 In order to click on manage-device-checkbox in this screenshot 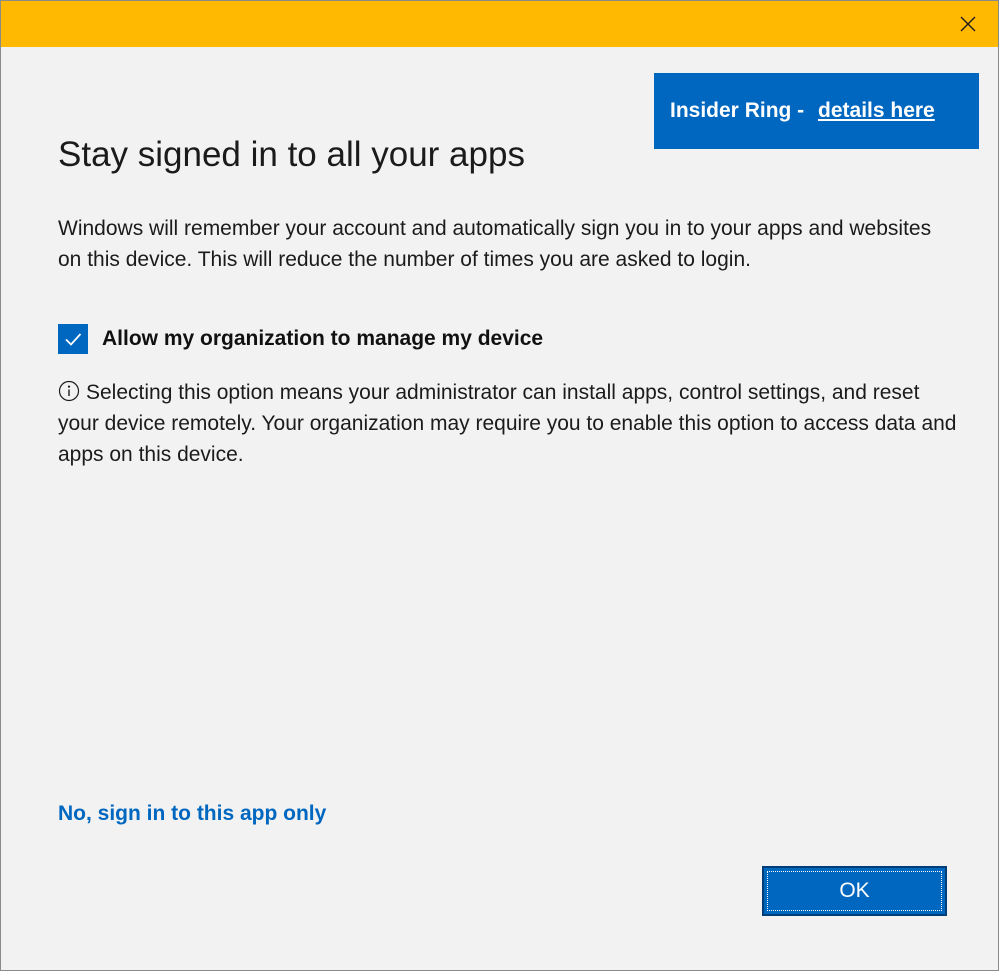, I will do `click(73, 339)`.